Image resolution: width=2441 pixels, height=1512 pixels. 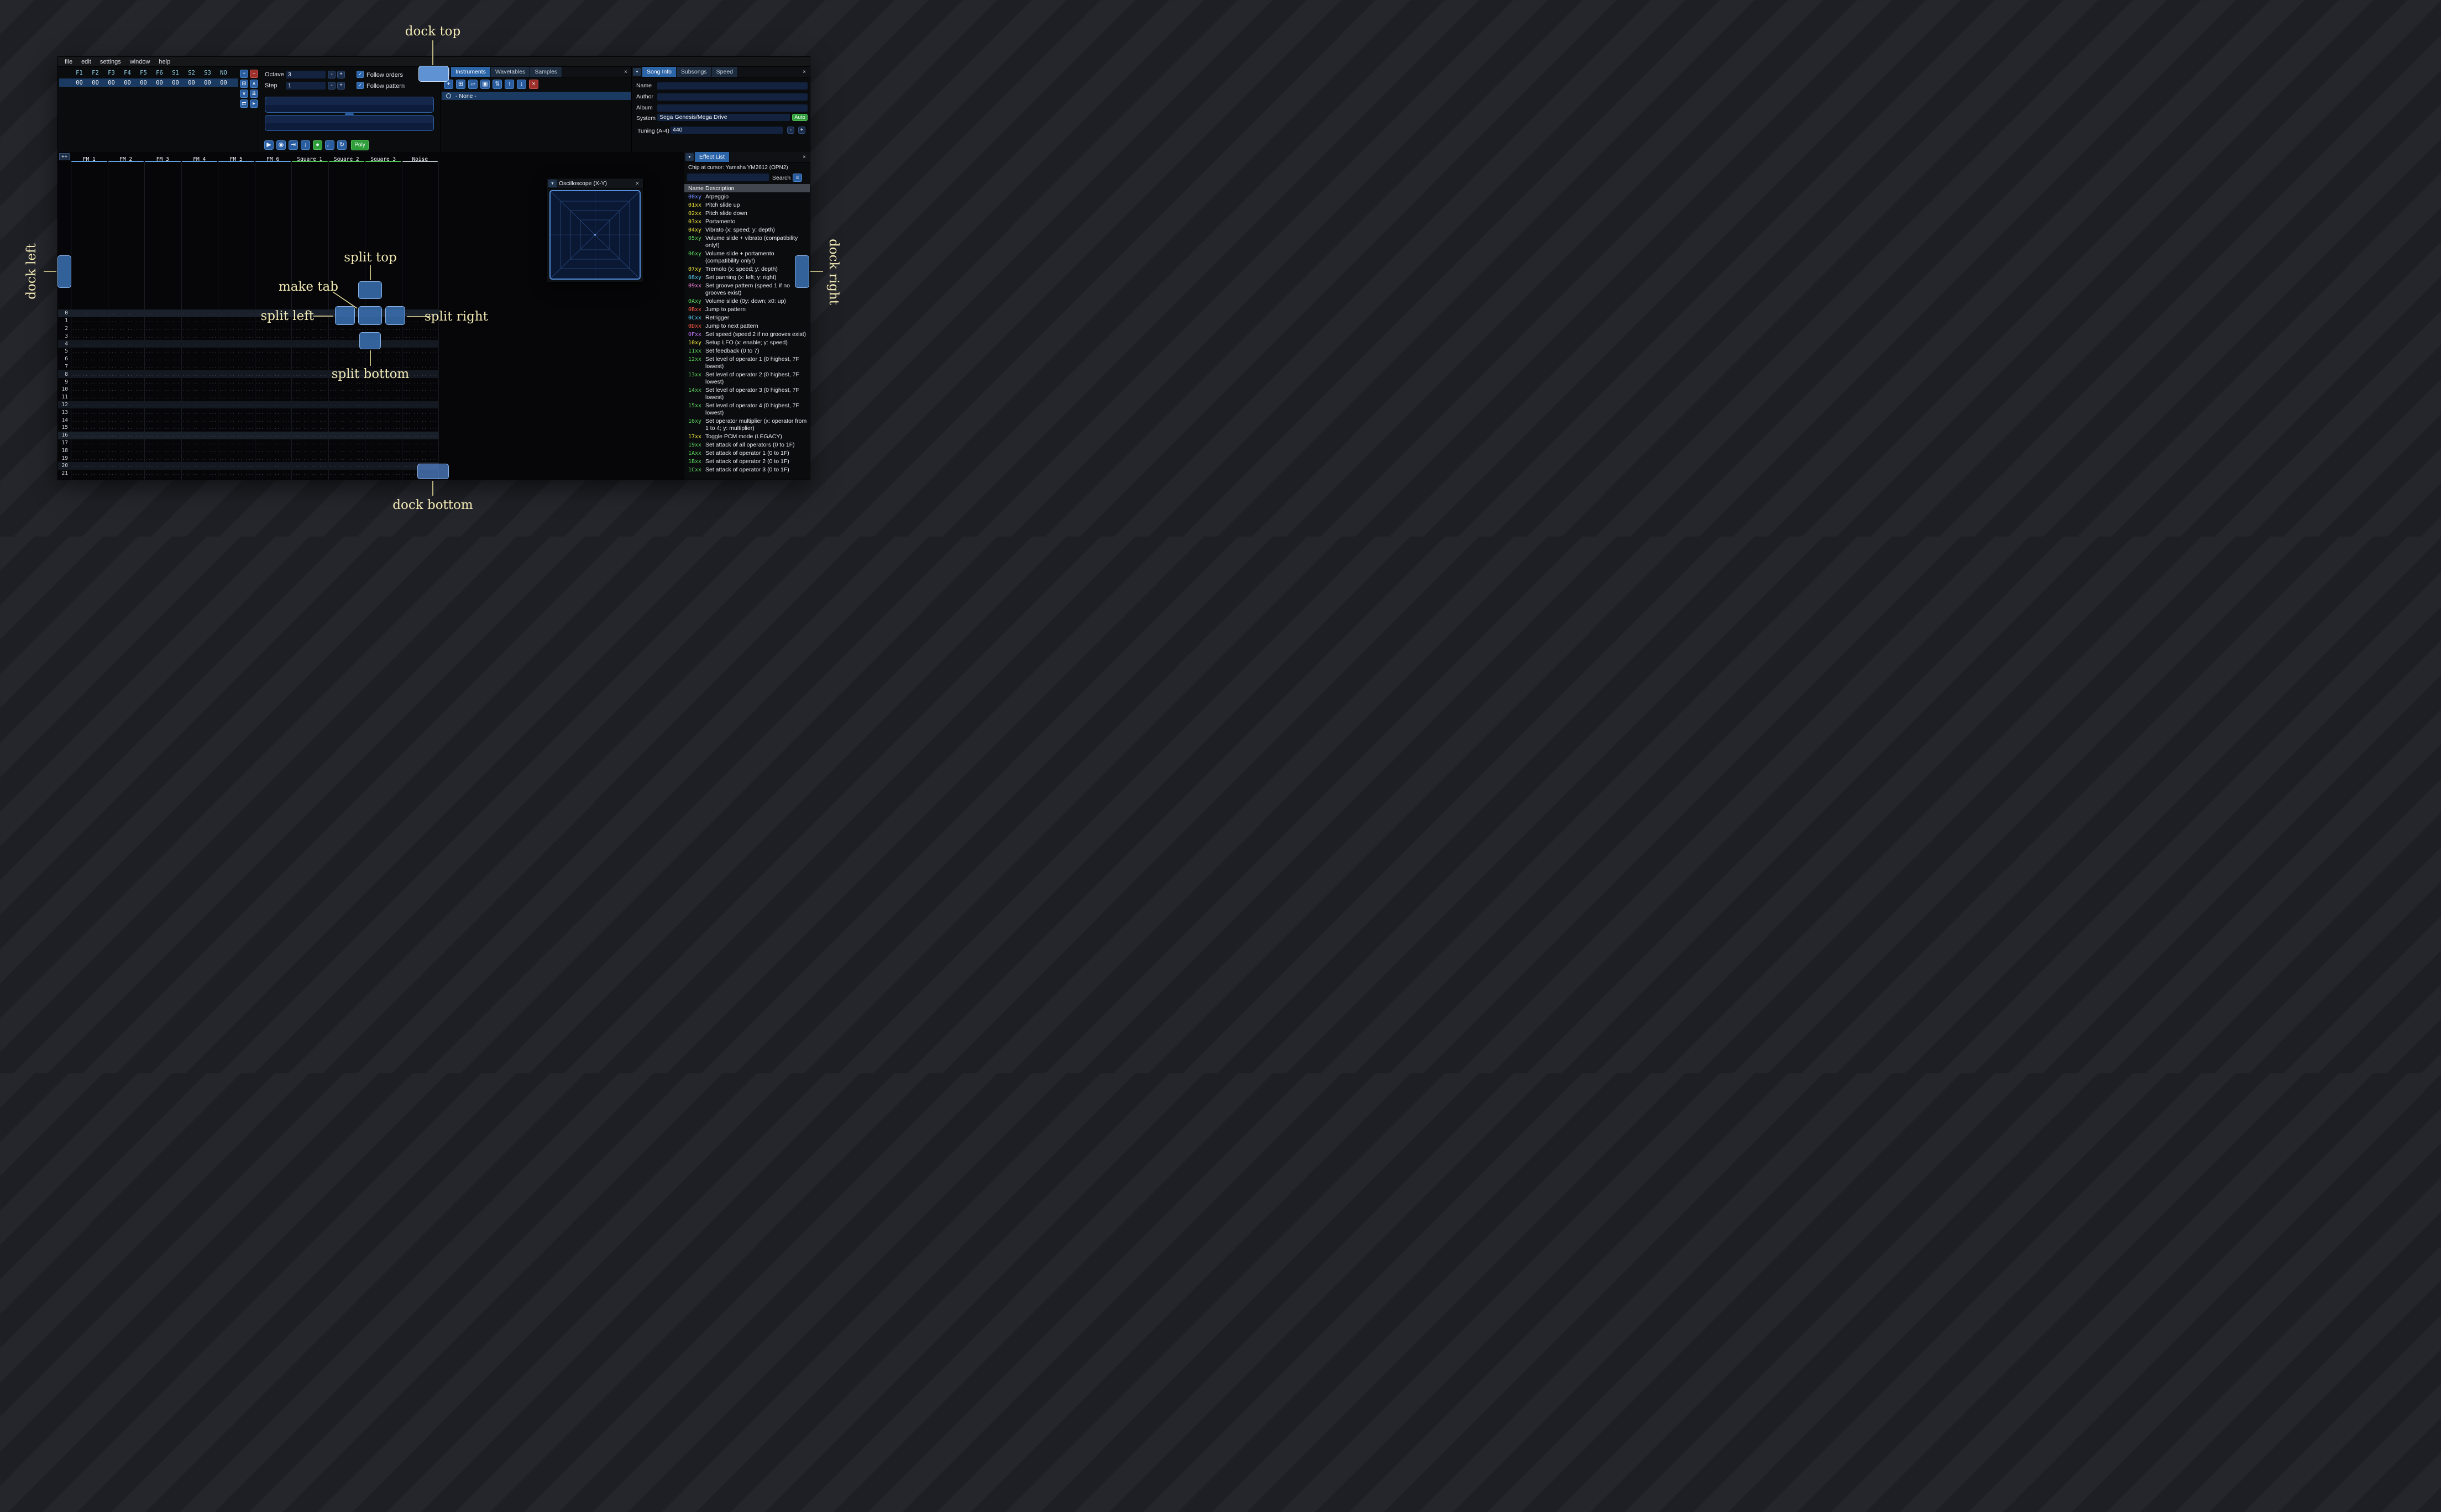 What do you see at coordinates (305, 145) in the screenshot?
I see `step-one-row-button: ↓` at bounding box center [305, 145].